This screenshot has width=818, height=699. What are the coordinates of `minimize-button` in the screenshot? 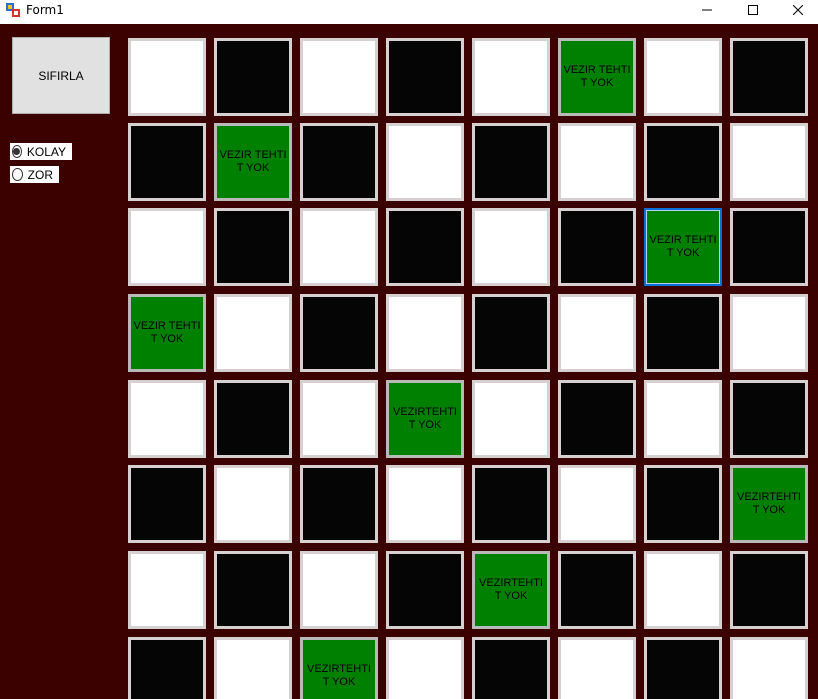 It's located at (707, 11).